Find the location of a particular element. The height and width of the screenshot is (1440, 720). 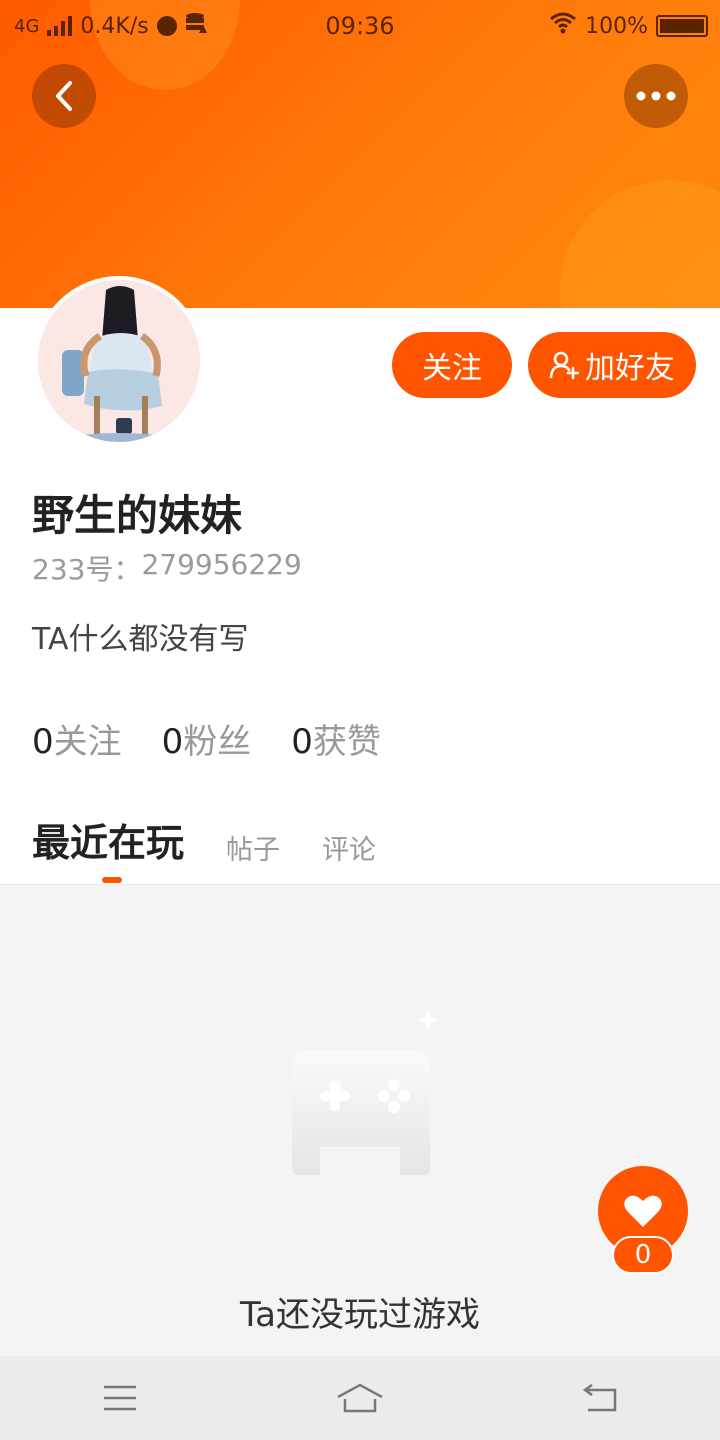

system-nav-bar is located at coordinates (360, 1398).